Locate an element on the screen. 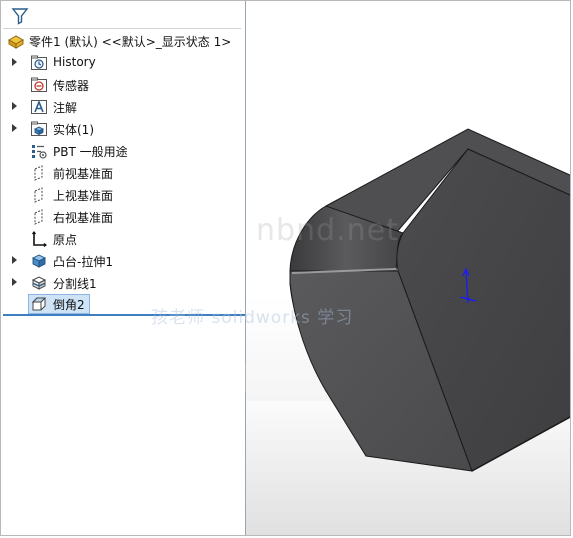 This screenshot has height=538, width=573. tree-item-label: 倒角2 is located at coordinates (69, 305).